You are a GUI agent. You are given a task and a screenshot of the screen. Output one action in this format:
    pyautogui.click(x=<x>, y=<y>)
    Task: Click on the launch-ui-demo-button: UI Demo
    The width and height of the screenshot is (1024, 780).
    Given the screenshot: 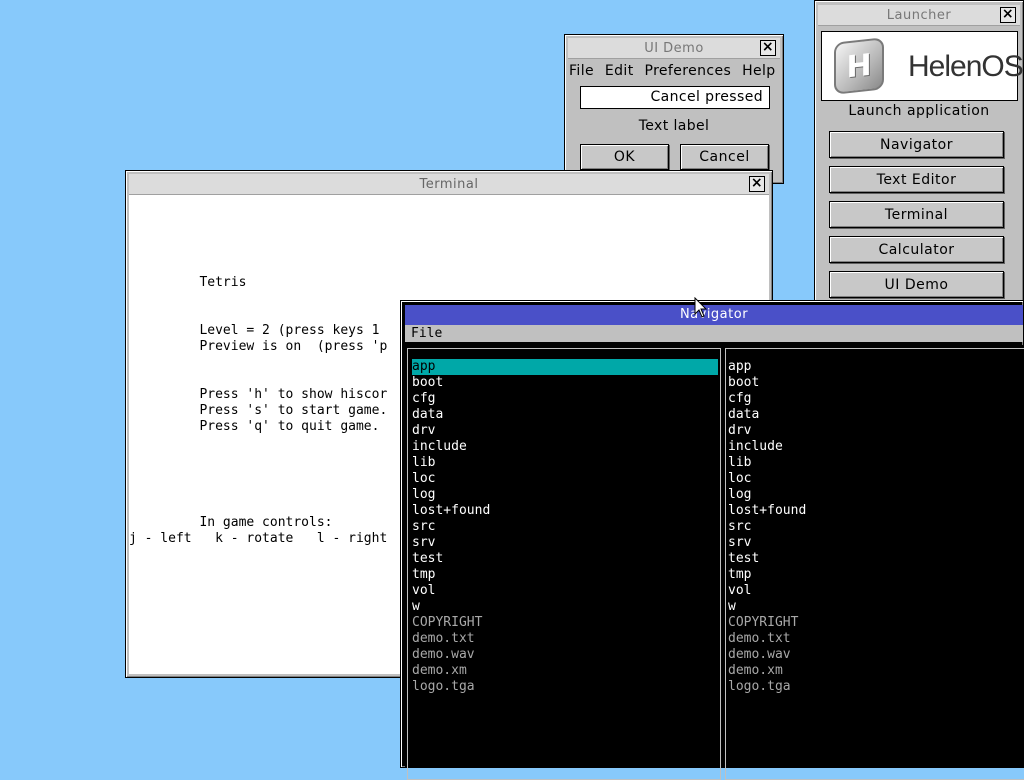 What is the action you would take?
    pyautogui.click(x=916, y=284)
    